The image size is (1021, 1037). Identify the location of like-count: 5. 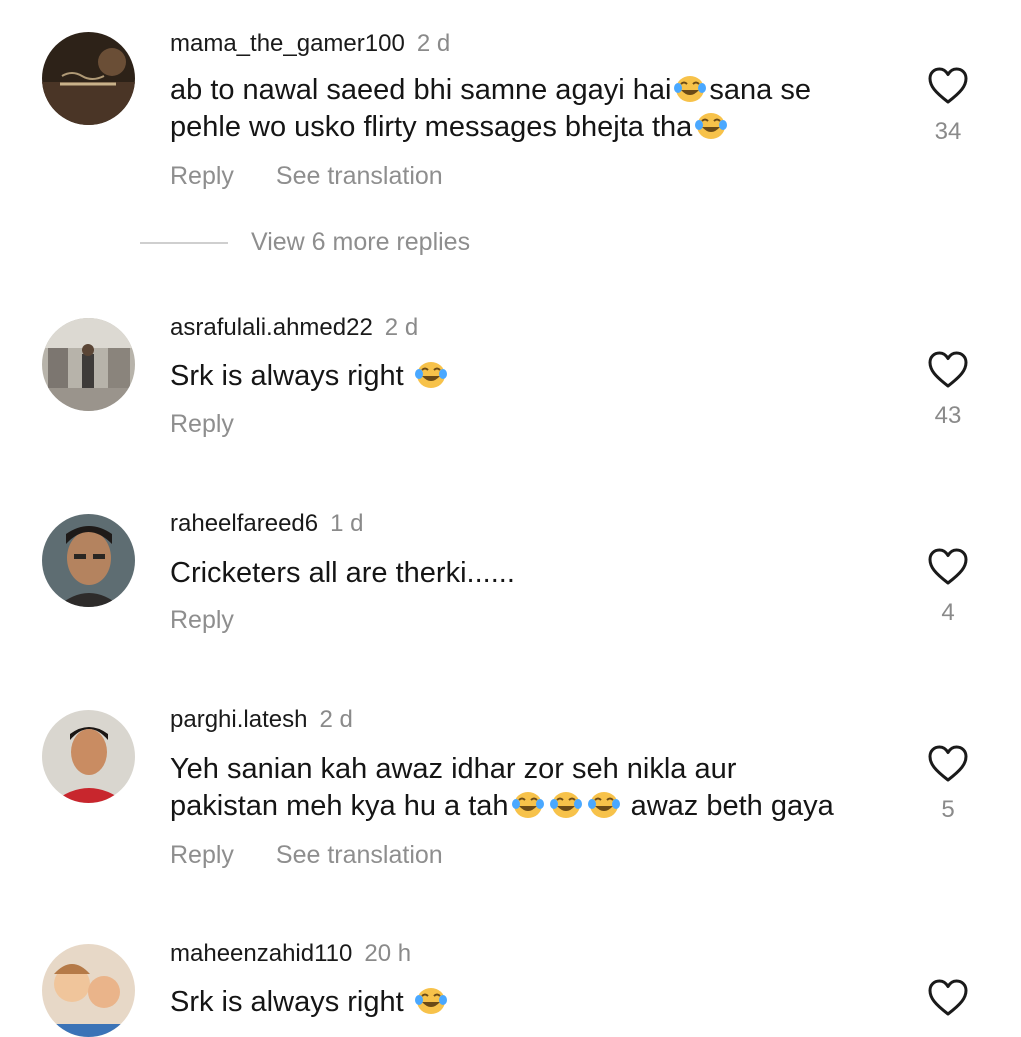
(948, 809).